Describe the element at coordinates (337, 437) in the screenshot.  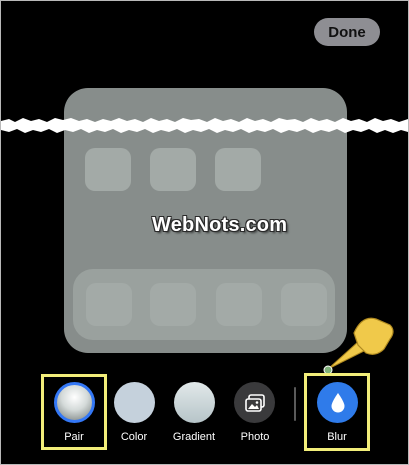
I see `option-label: Blur` at that location.